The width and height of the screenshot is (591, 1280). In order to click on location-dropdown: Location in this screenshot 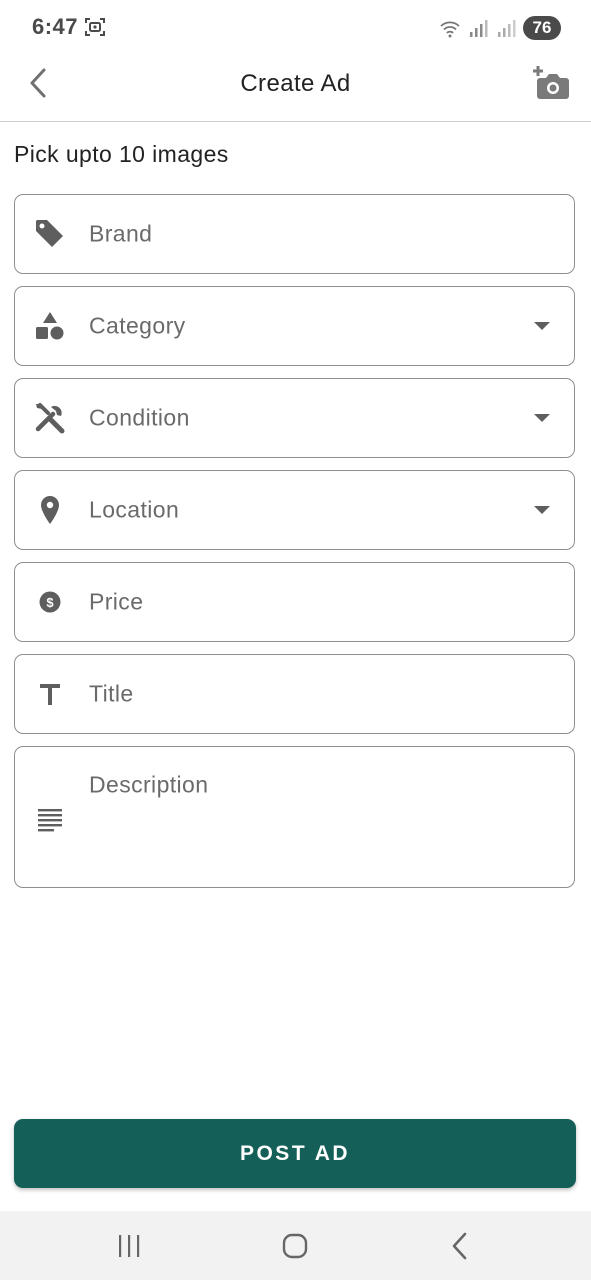, I will do `click(294, 510)`.